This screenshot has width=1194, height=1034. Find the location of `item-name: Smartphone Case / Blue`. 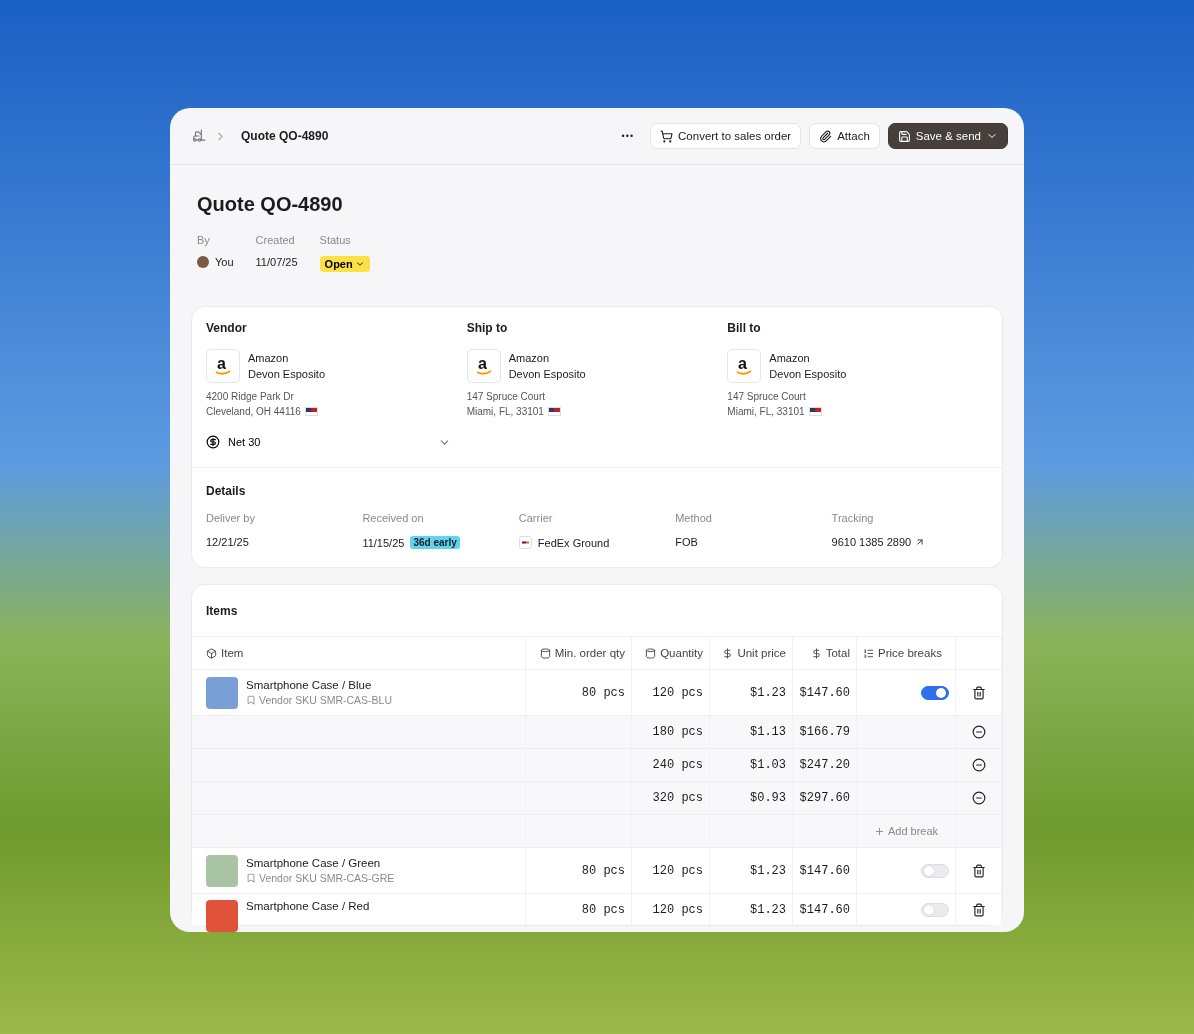

item-name: Smartphone Case / Blue is located at coordinates (309, 685).